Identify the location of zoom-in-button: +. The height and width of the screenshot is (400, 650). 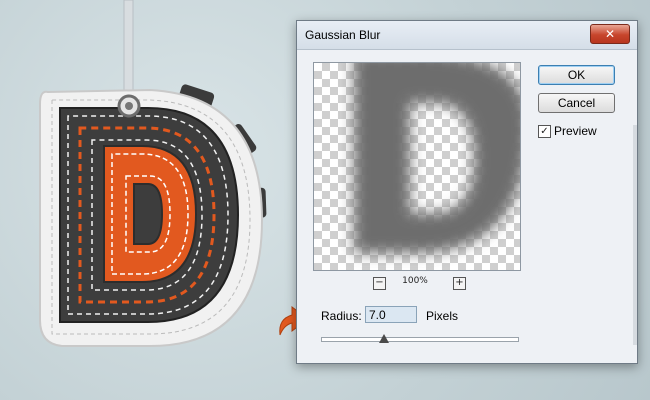
(459, 283).